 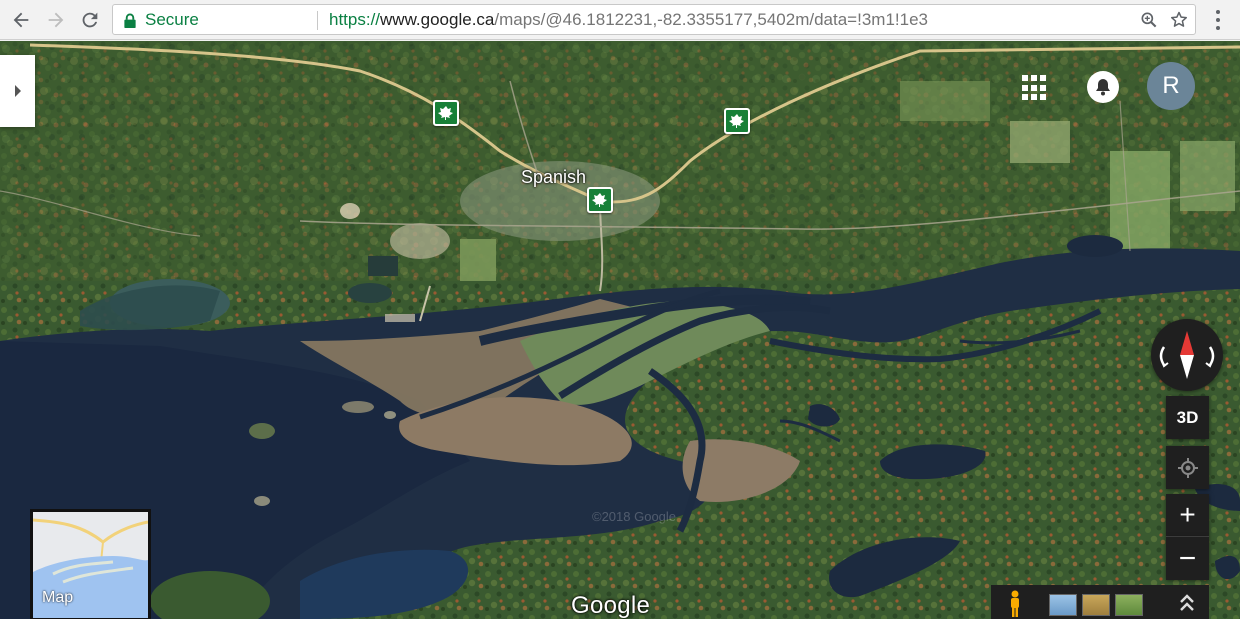 What do you see at coordinates (1015, 604) in the screenshot?
I see `pegman-icon` at bounding box center [1015, 604].